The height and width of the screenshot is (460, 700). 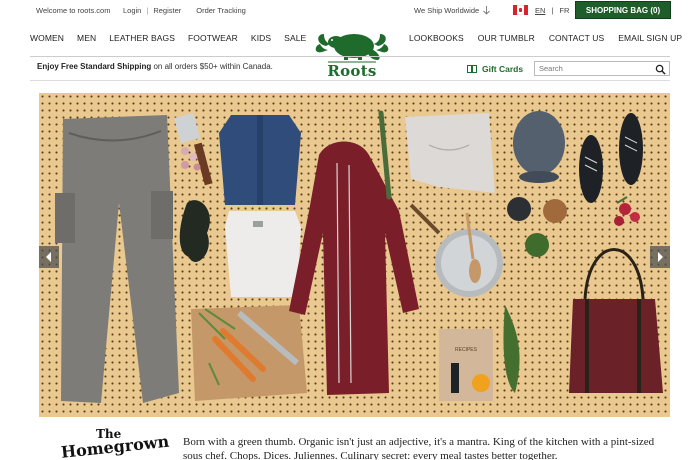 I want to click on leather-bag-image, so click(x=616, y=320).